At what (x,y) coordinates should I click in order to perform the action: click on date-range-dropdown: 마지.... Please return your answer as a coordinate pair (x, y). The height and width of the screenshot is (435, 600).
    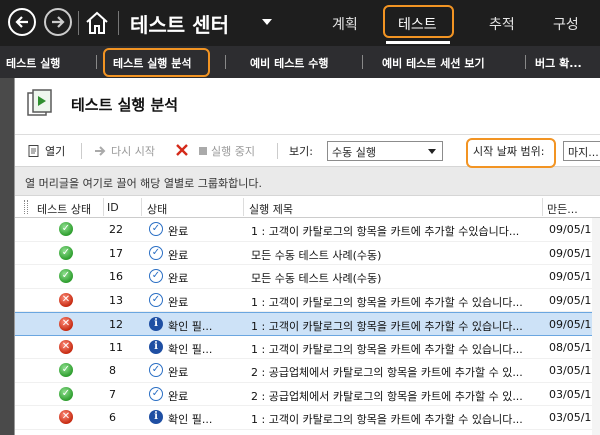
    Looking at the image, I should click on (581, 151).